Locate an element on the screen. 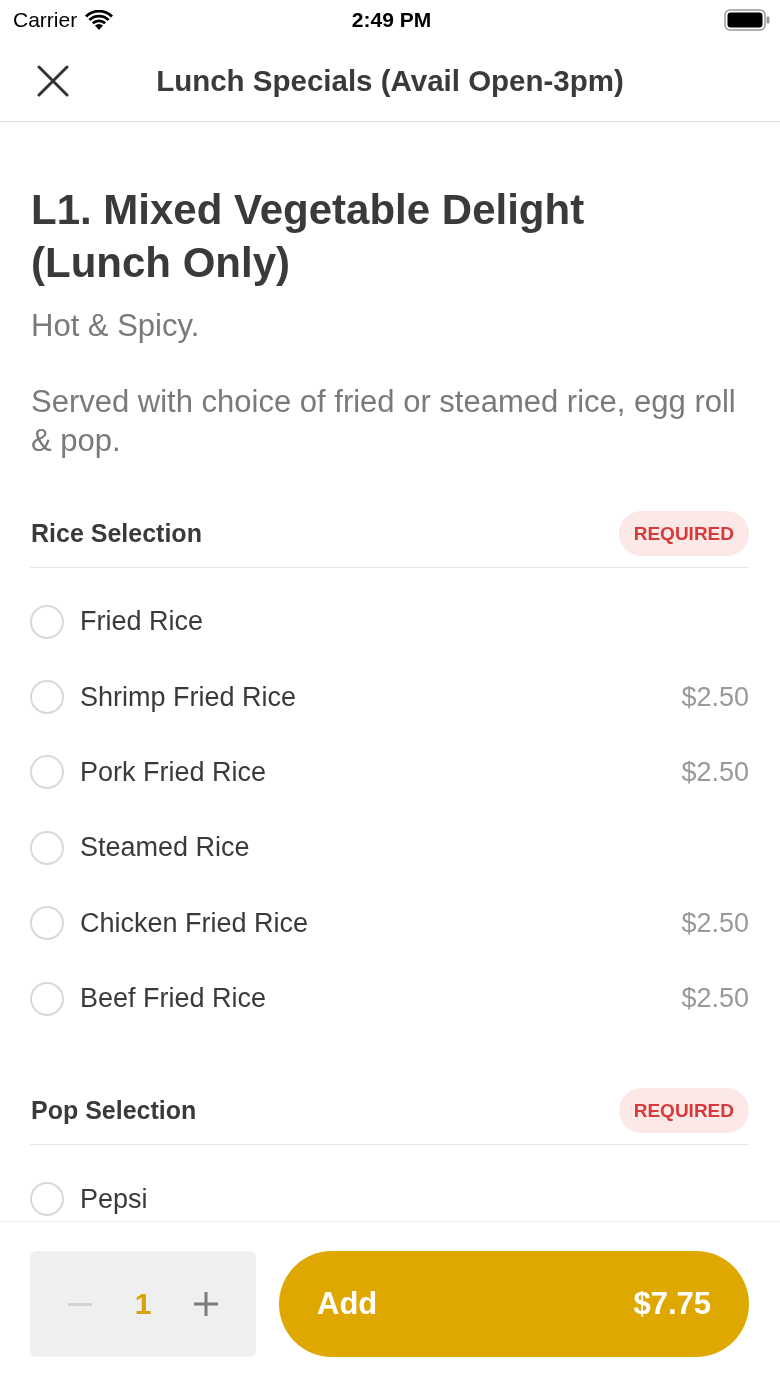  option-label: Pork Fried Rice is located at coordinates (174, 772).